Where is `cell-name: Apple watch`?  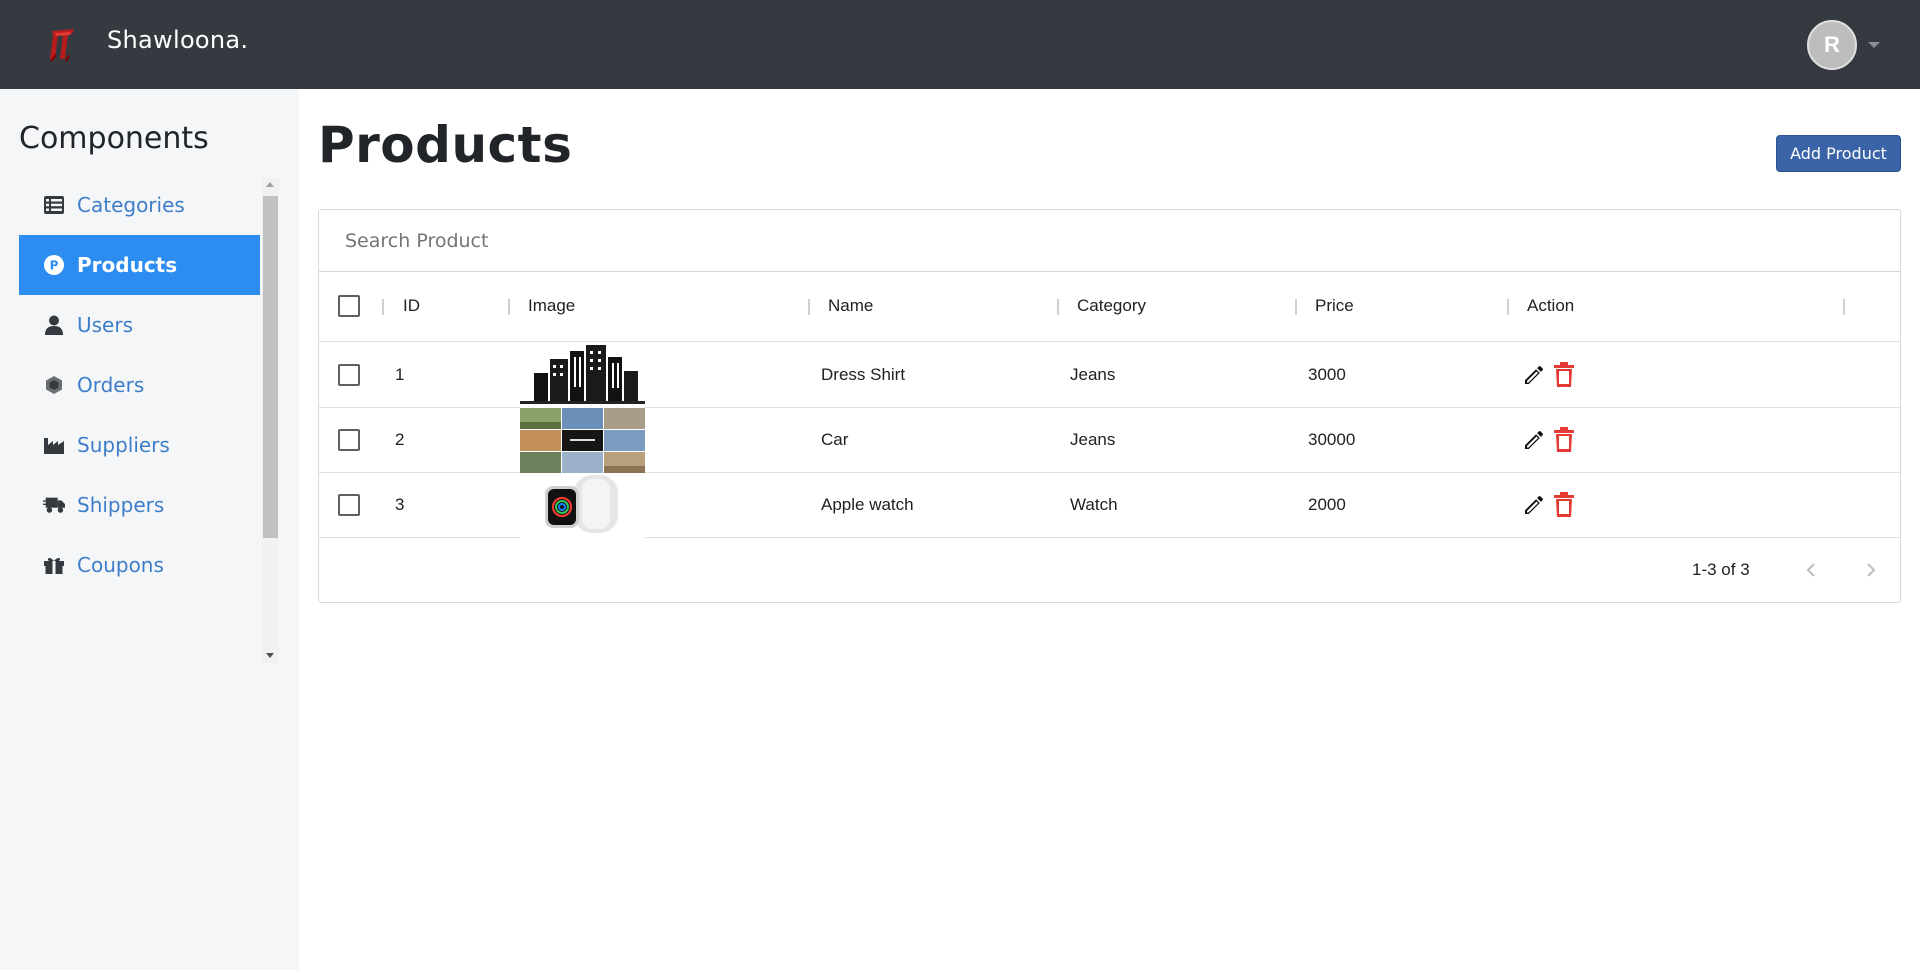
cell-name: Apple watch is located at coordinates (867, 504).